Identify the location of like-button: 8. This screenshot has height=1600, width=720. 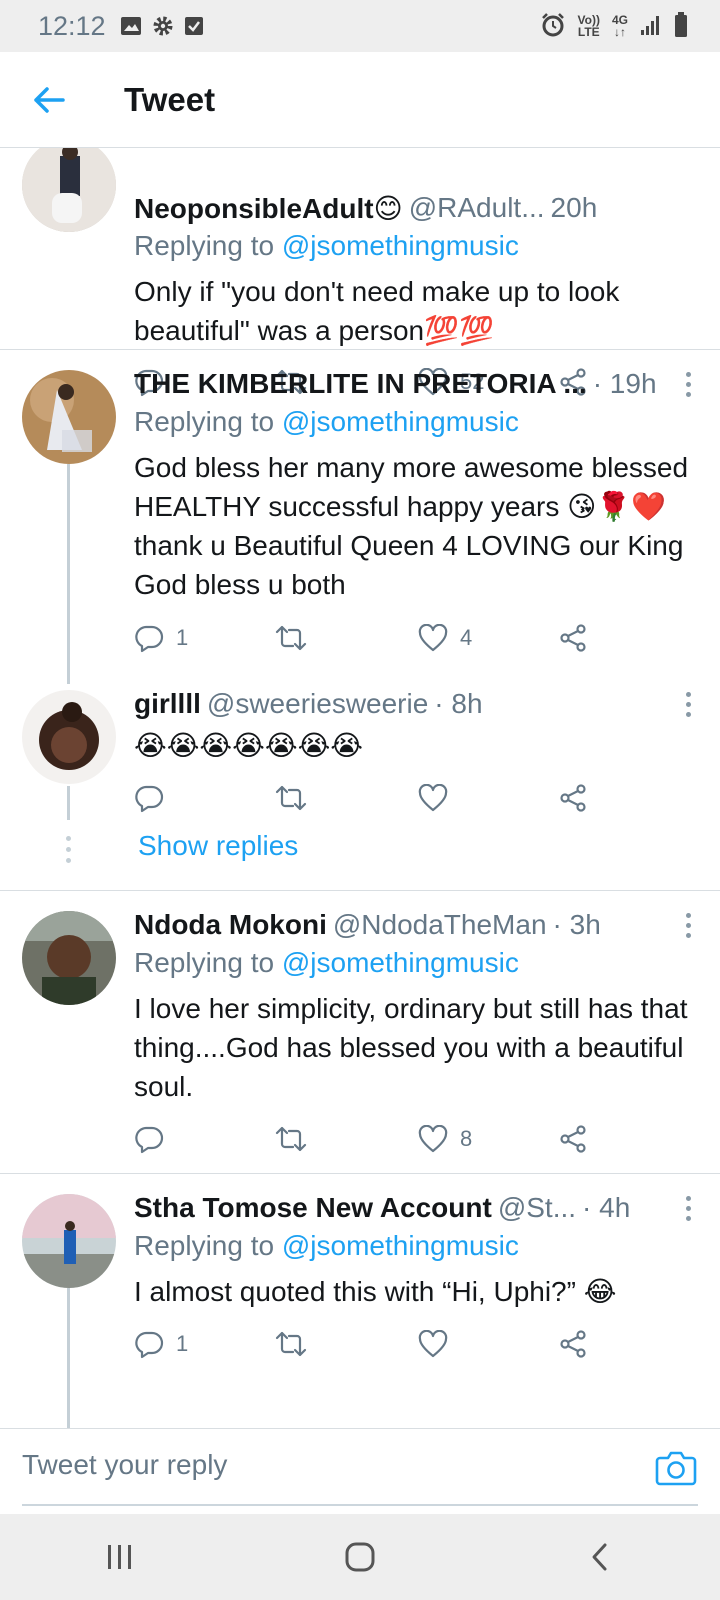
(445, 1139).